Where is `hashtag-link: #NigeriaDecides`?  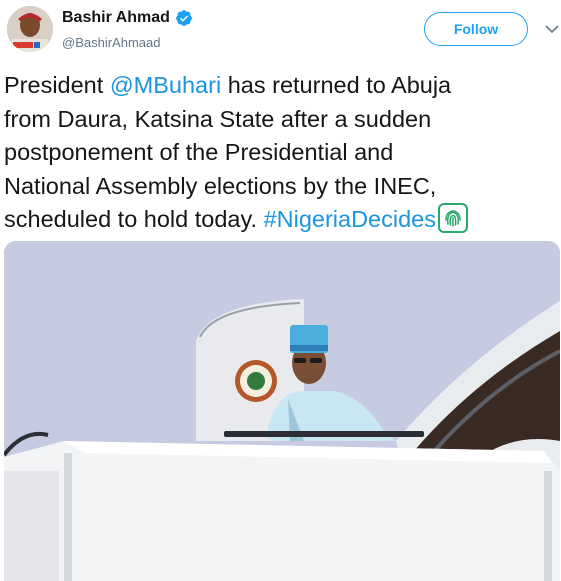
hashtag-link: #NigeriaDecides is located at coordinates (350, 219).